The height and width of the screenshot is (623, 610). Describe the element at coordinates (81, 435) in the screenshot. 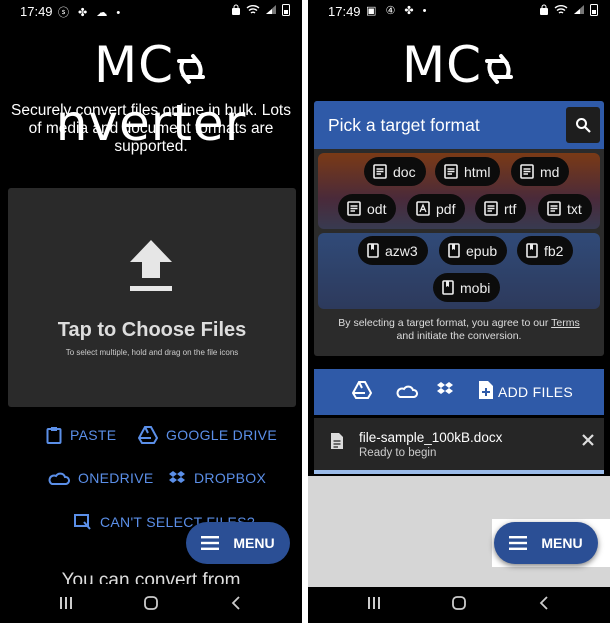

I see `paste-button: PASTE` at that location.